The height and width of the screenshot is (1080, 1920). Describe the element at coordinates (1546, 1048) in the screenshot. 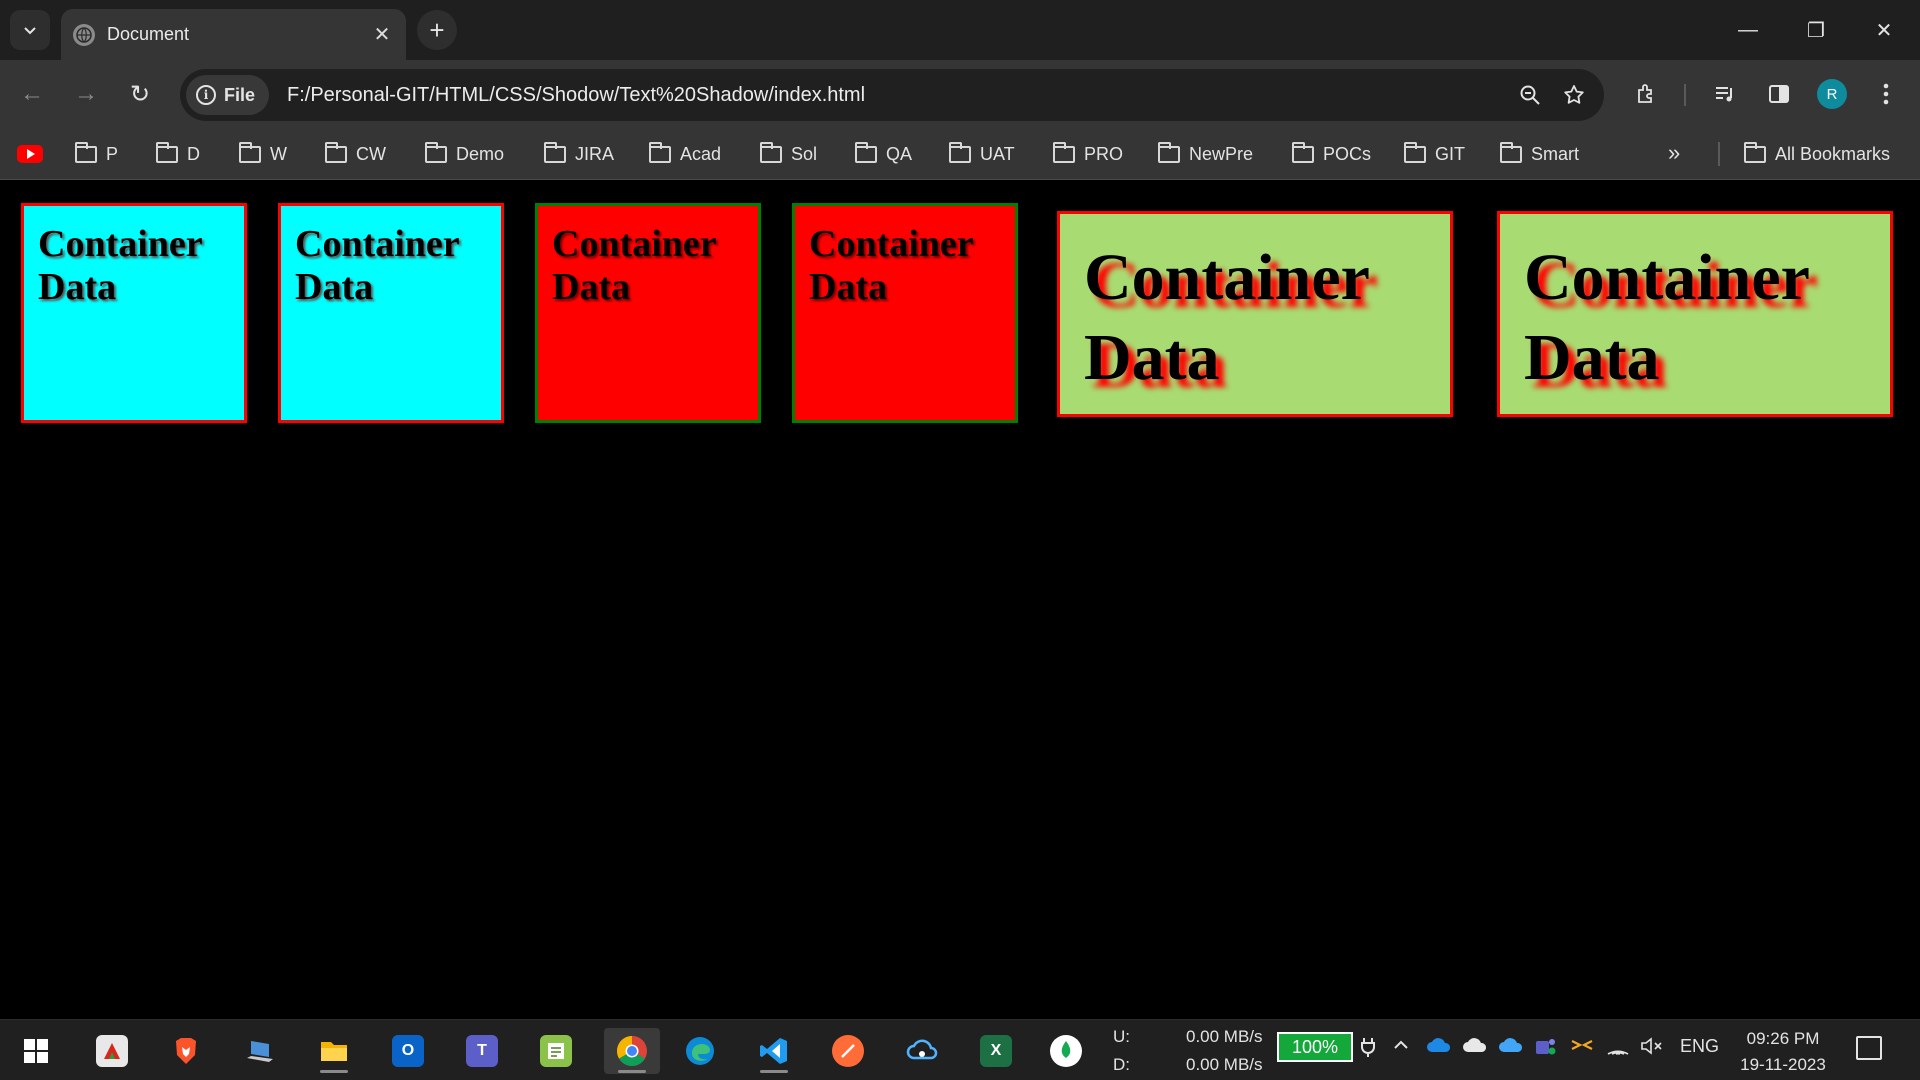

I see `teams-tray-icon` at that location.